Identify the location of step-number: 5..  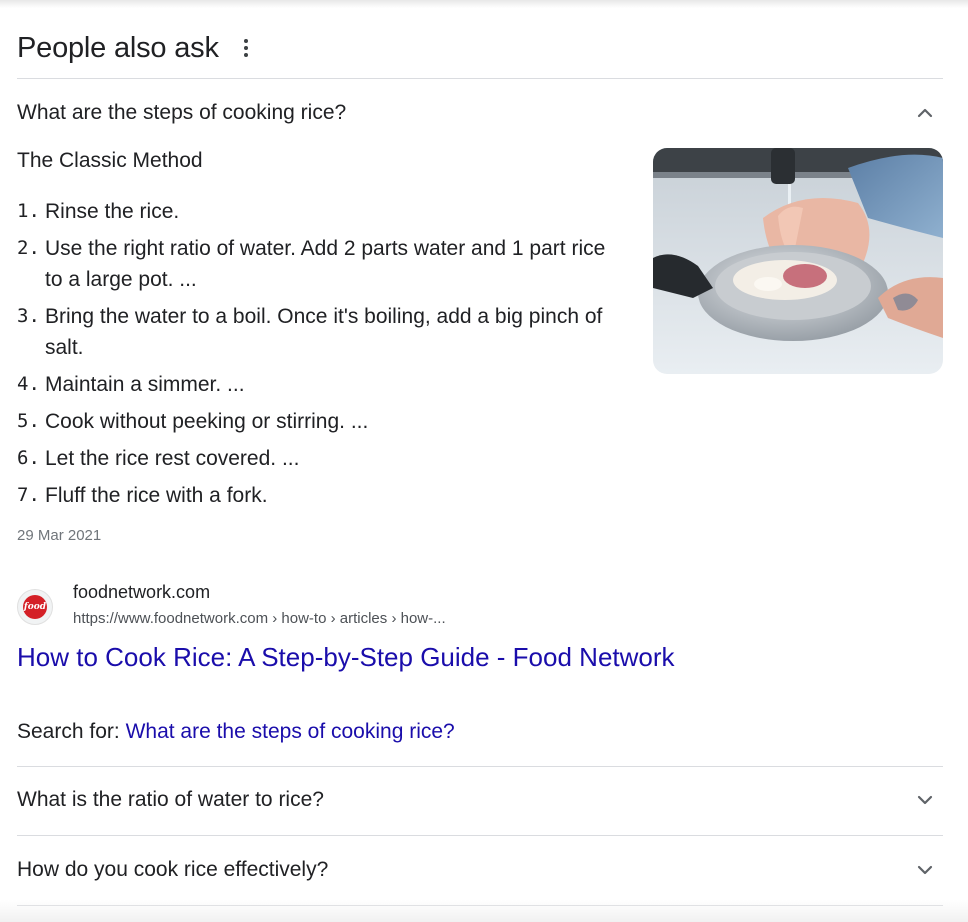
(28, 421).